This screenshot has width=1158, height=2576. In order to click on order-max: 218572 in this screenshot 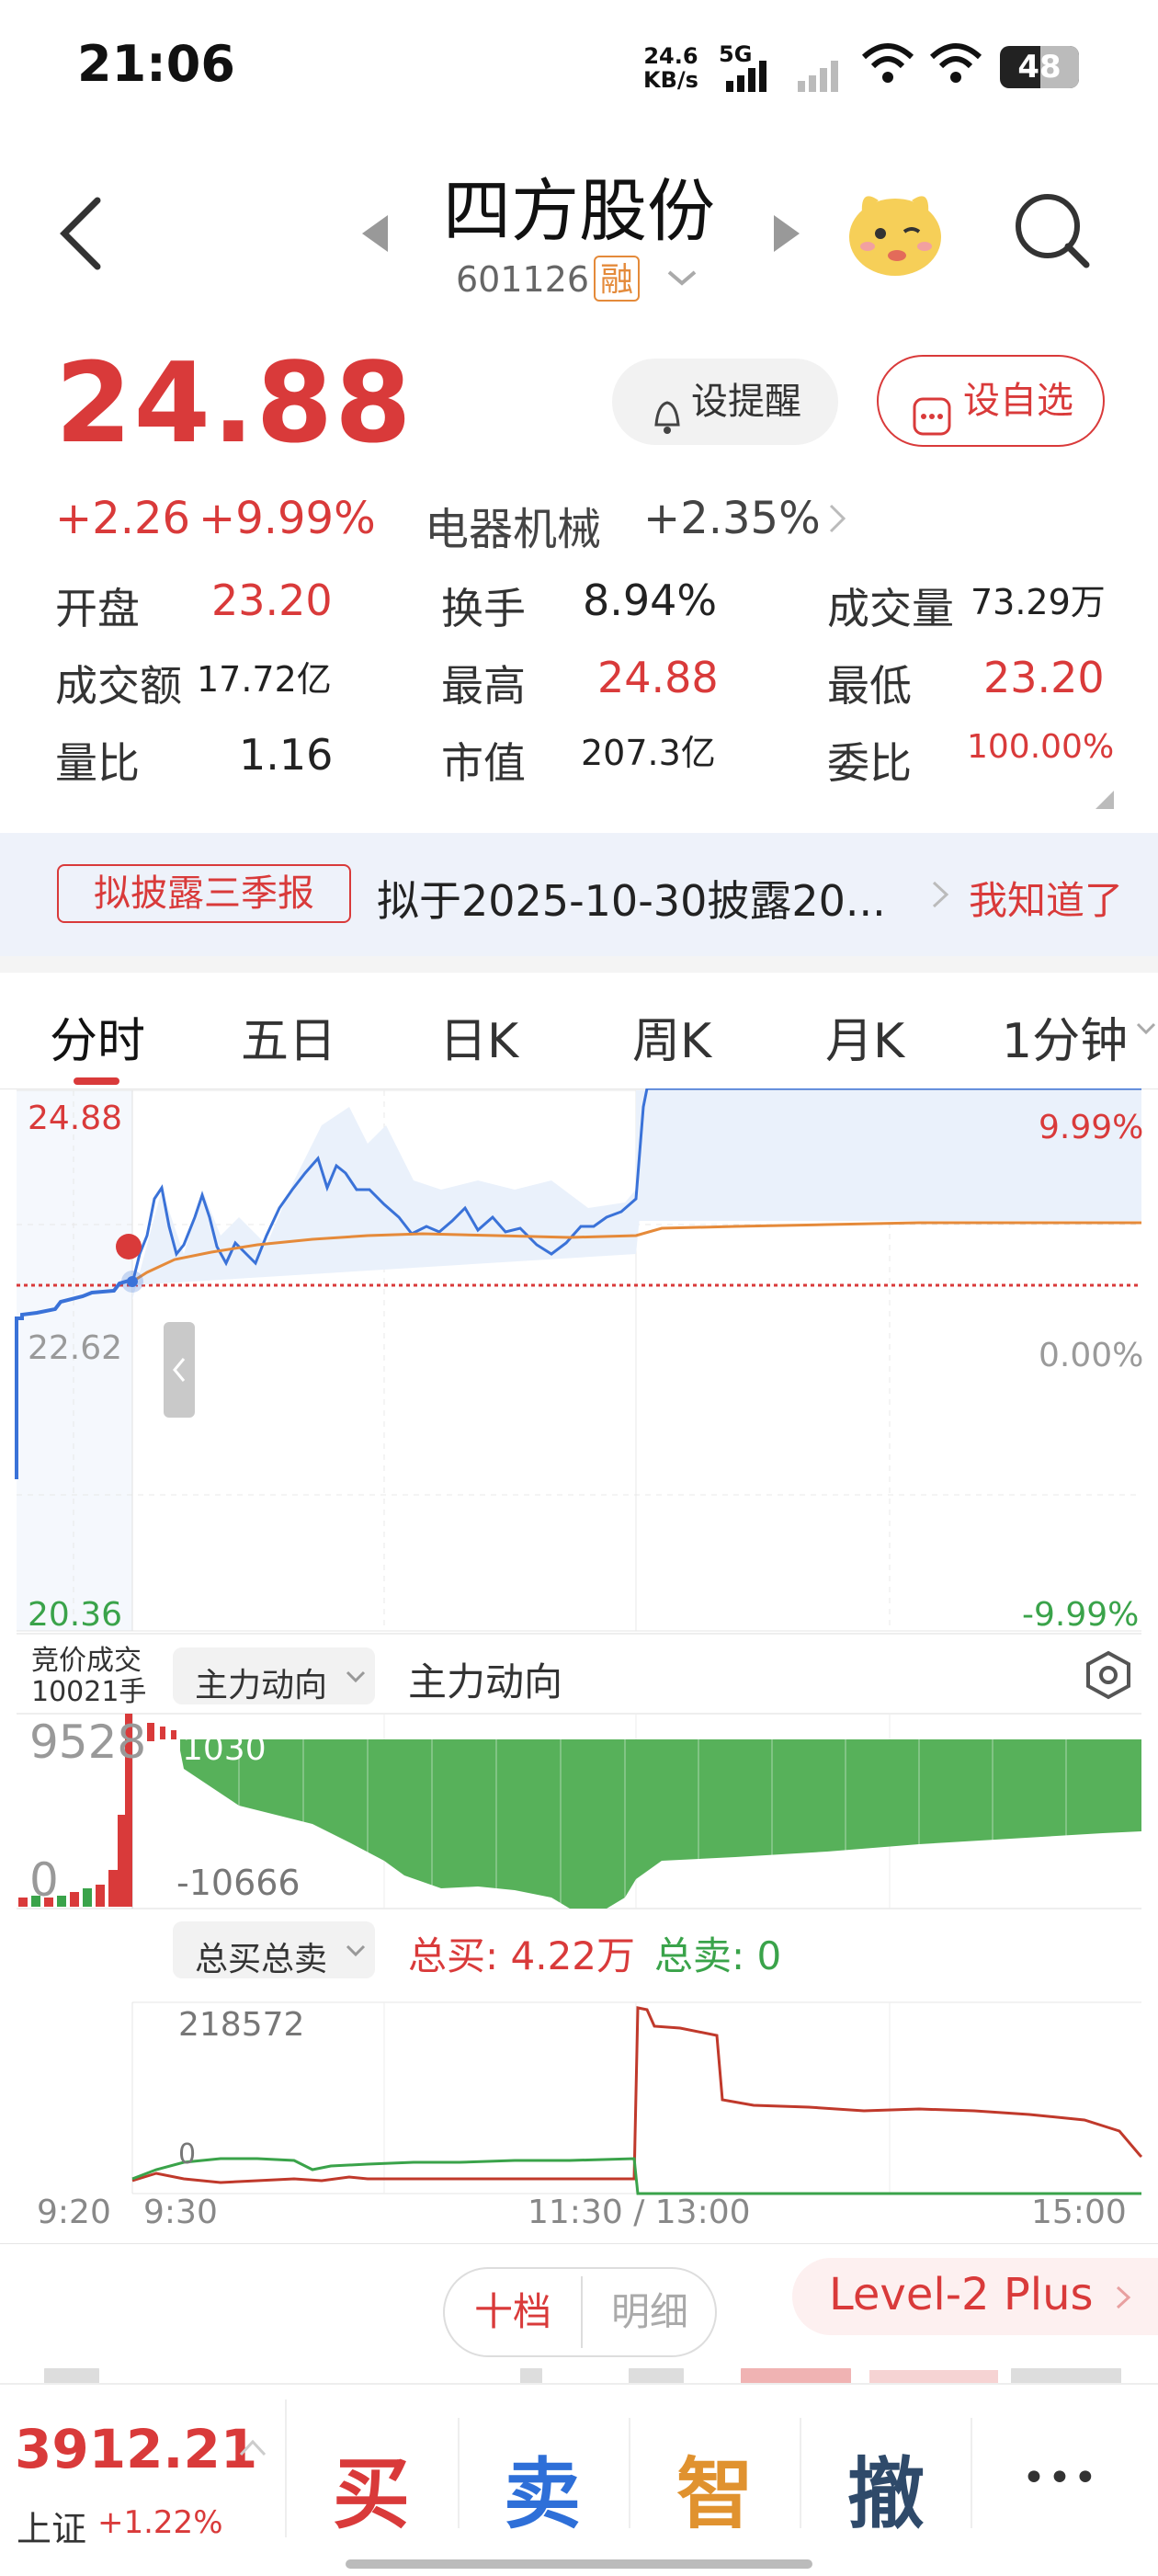, I will do `click(242, 2025)`.